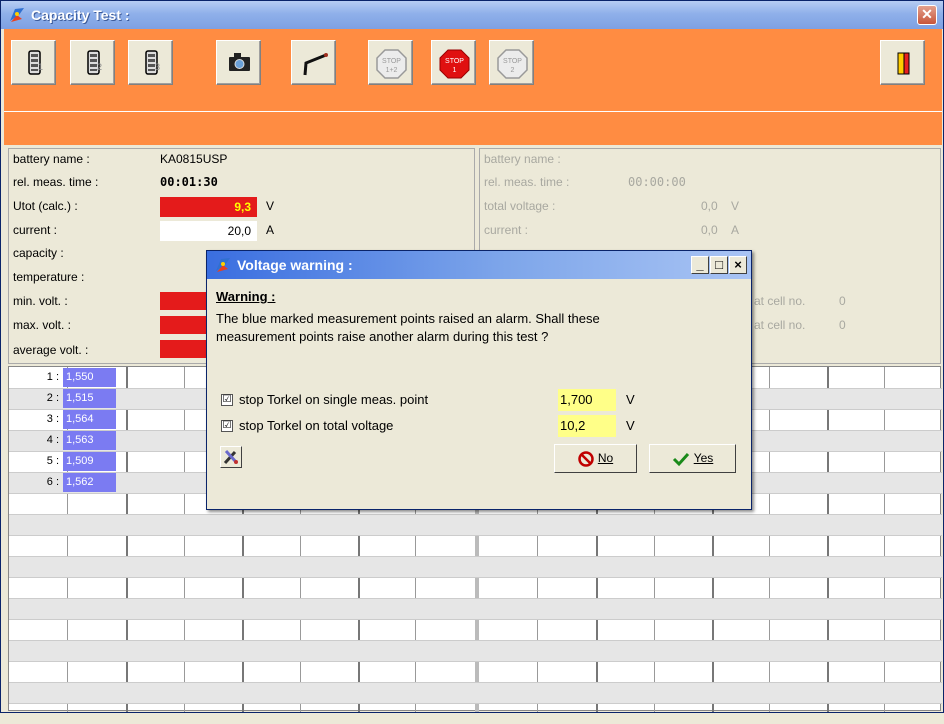 The image size is (944, 724). Describe the element at coordinates (719, 265) in the screenshot. I see `maximize-button: □` at that location.